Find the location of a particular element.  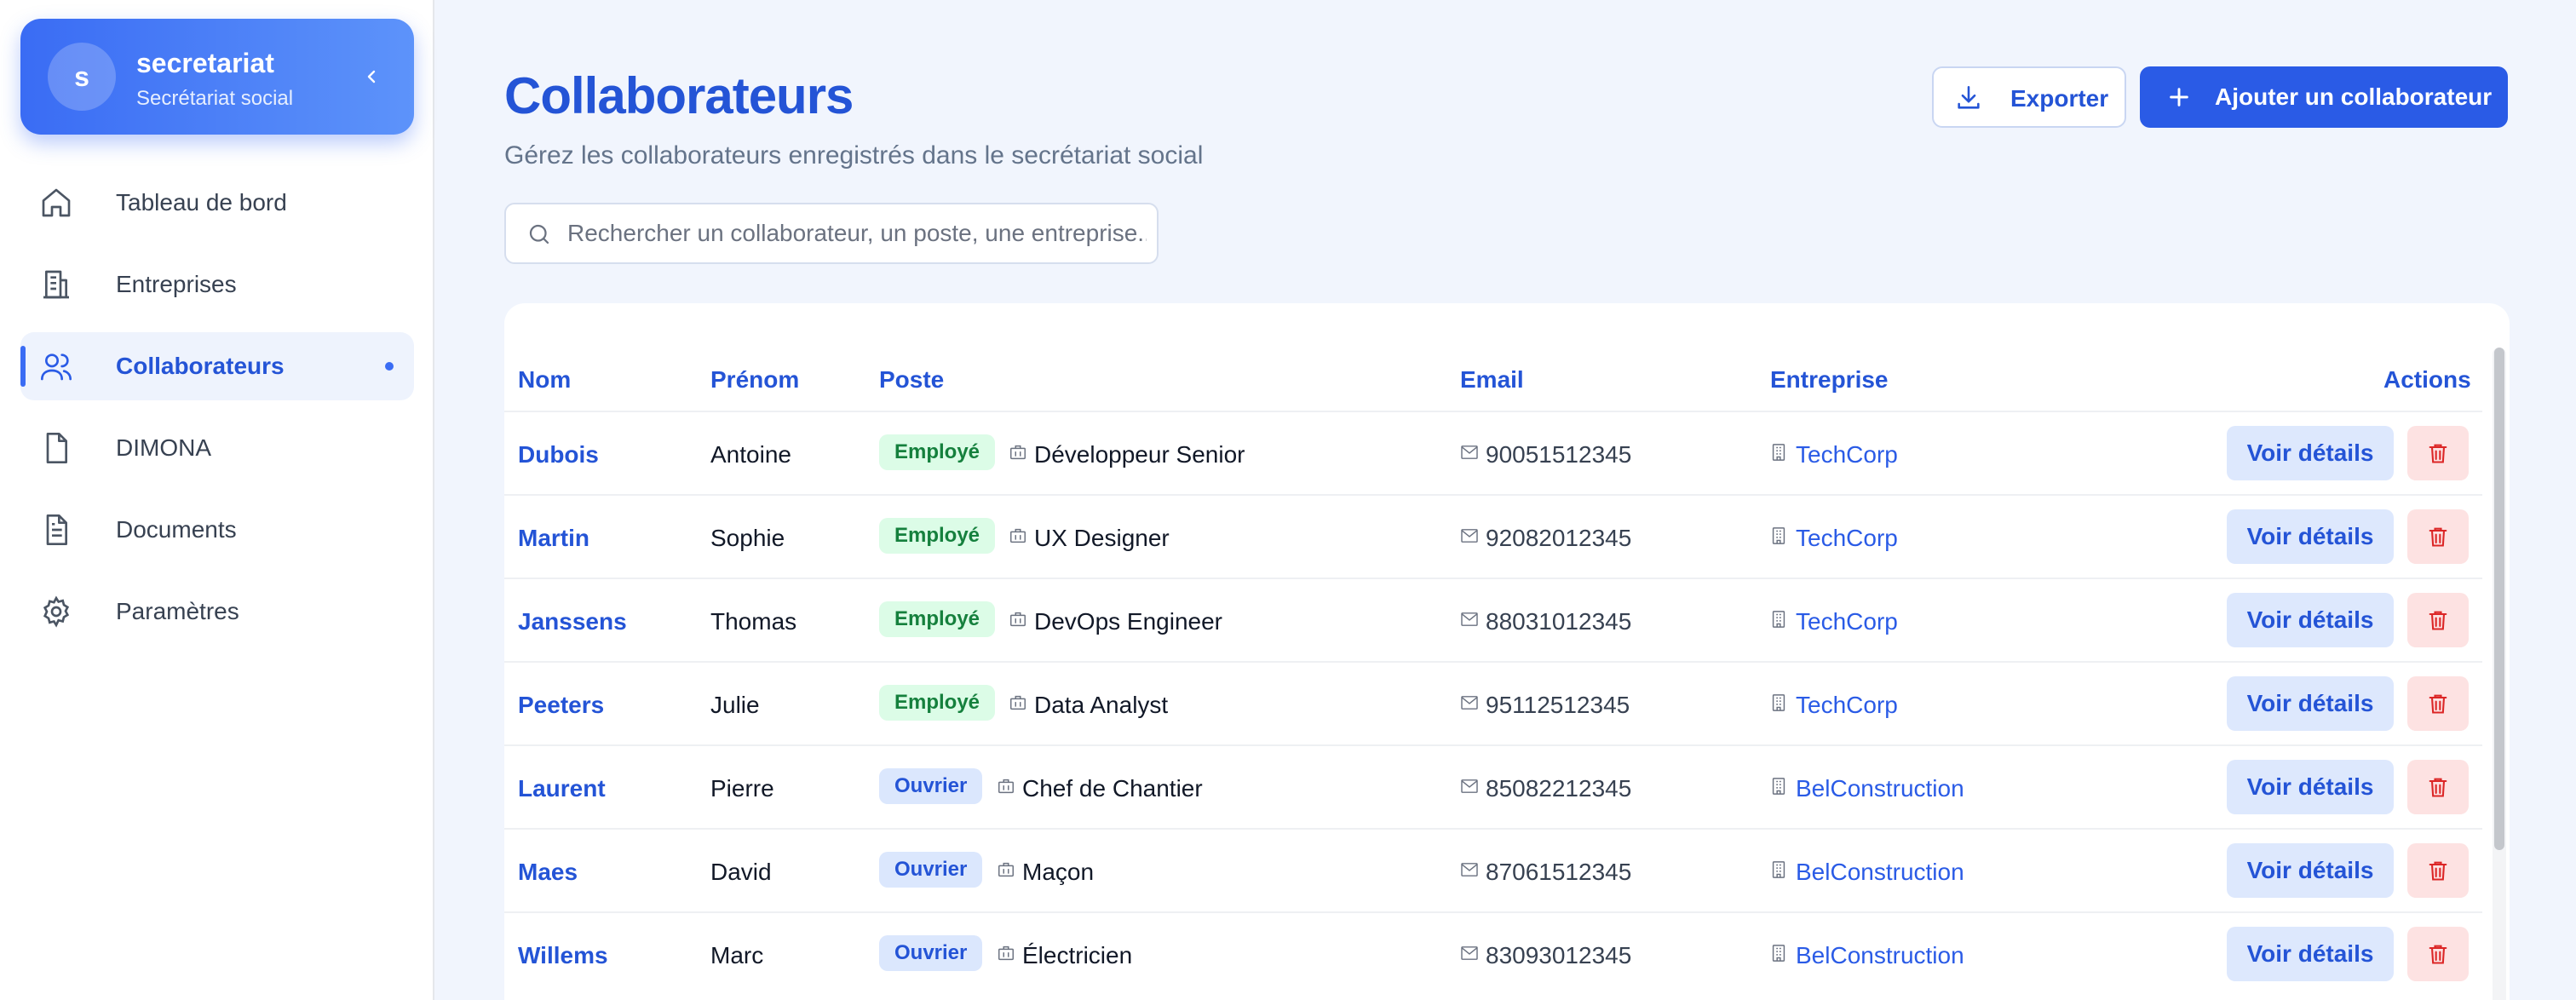

cell-poste: UX Designer is located at coordinates (1102, 538).